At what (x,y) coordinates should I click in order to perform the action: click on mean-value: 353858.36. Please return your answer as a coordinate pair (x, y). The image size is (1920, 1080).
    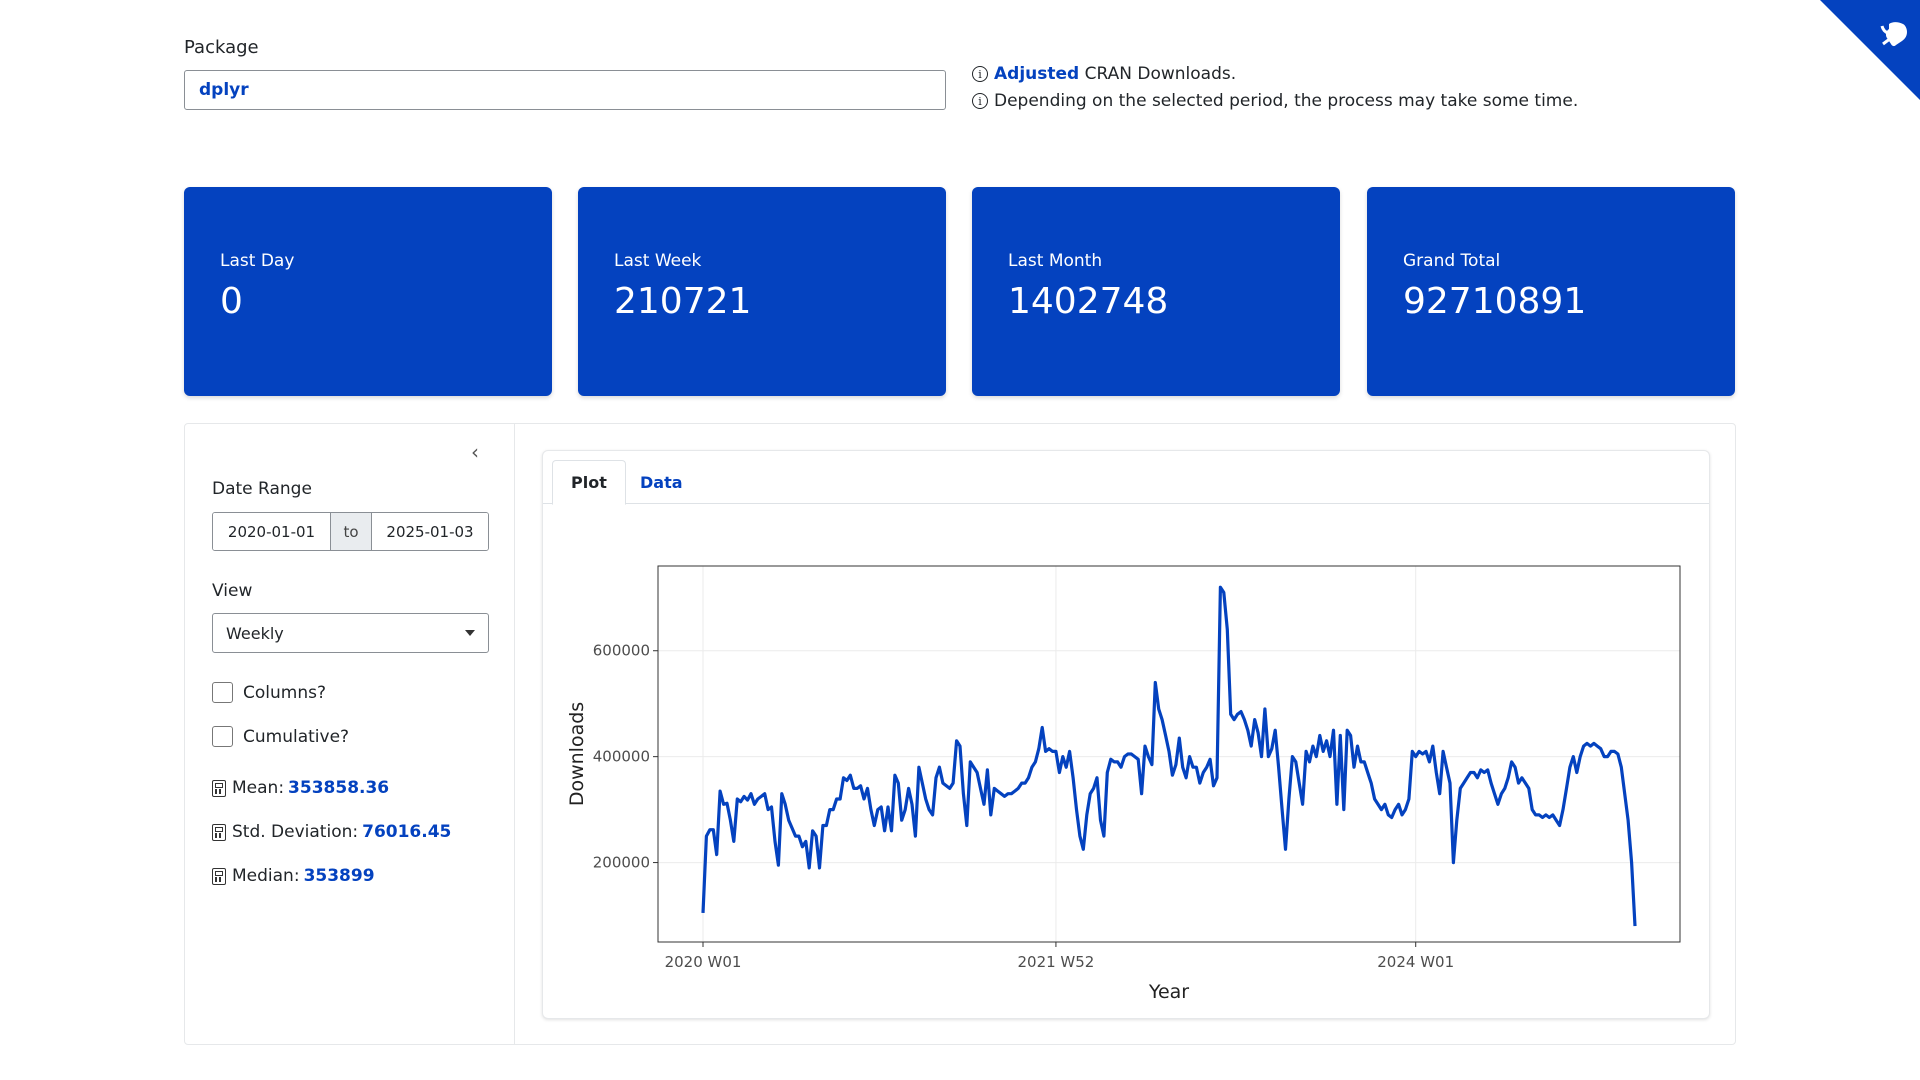
    Looking at the image, I should click on (339, 788).